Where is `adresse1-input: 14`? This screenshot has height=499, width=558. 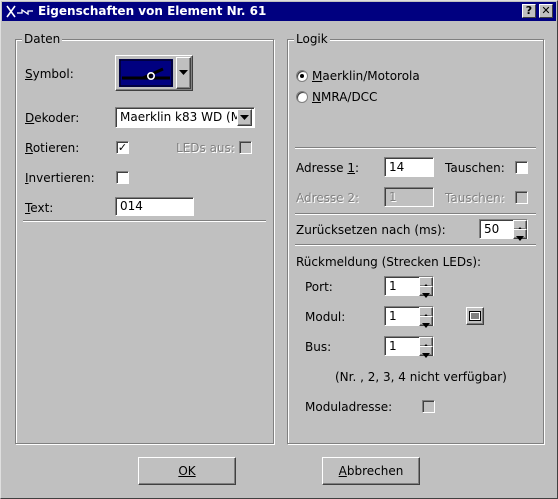
adresse1-input: 14 is located at coordinates (409, 167).